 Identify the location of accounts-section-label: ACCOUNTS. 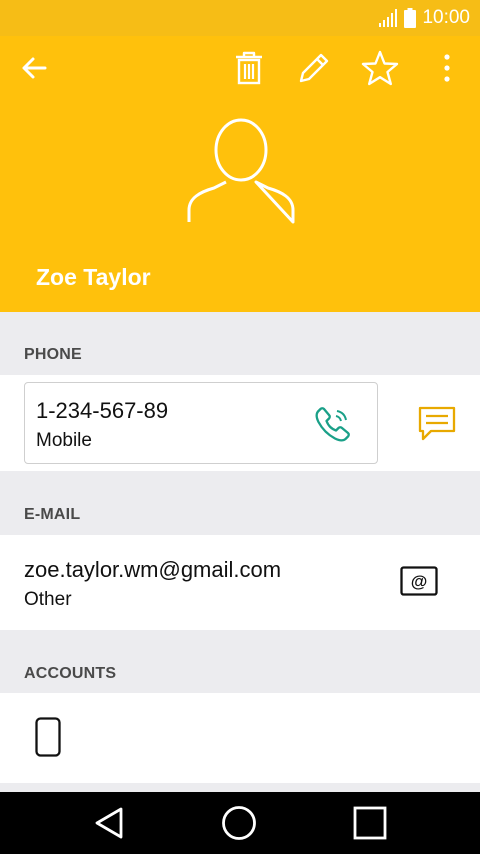
(70, 673).